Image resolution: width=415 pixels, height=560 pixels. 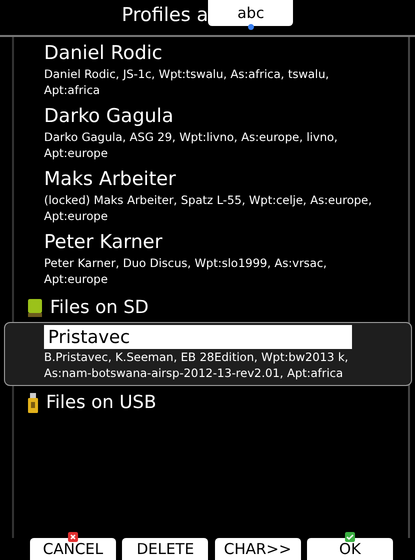 What do you see at coordinates (187, 82) in the screenshot?
I see `profile-details: Daniel Rodic, JS-1c, Wpt:tswalu, As:africa, tswalu, Apt:africa` at bounding box center [187, 82].